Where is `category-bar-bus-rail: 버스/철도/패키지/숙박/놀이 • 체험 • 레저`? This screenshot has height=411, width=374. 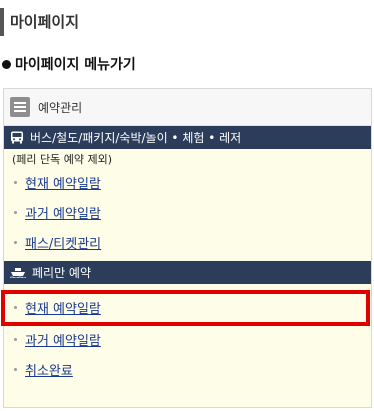 category-bar-bus-rail: 버스/철도/패키지/숙박/놀이 • 체험 • 레저 is located at coordinates (187, 137).